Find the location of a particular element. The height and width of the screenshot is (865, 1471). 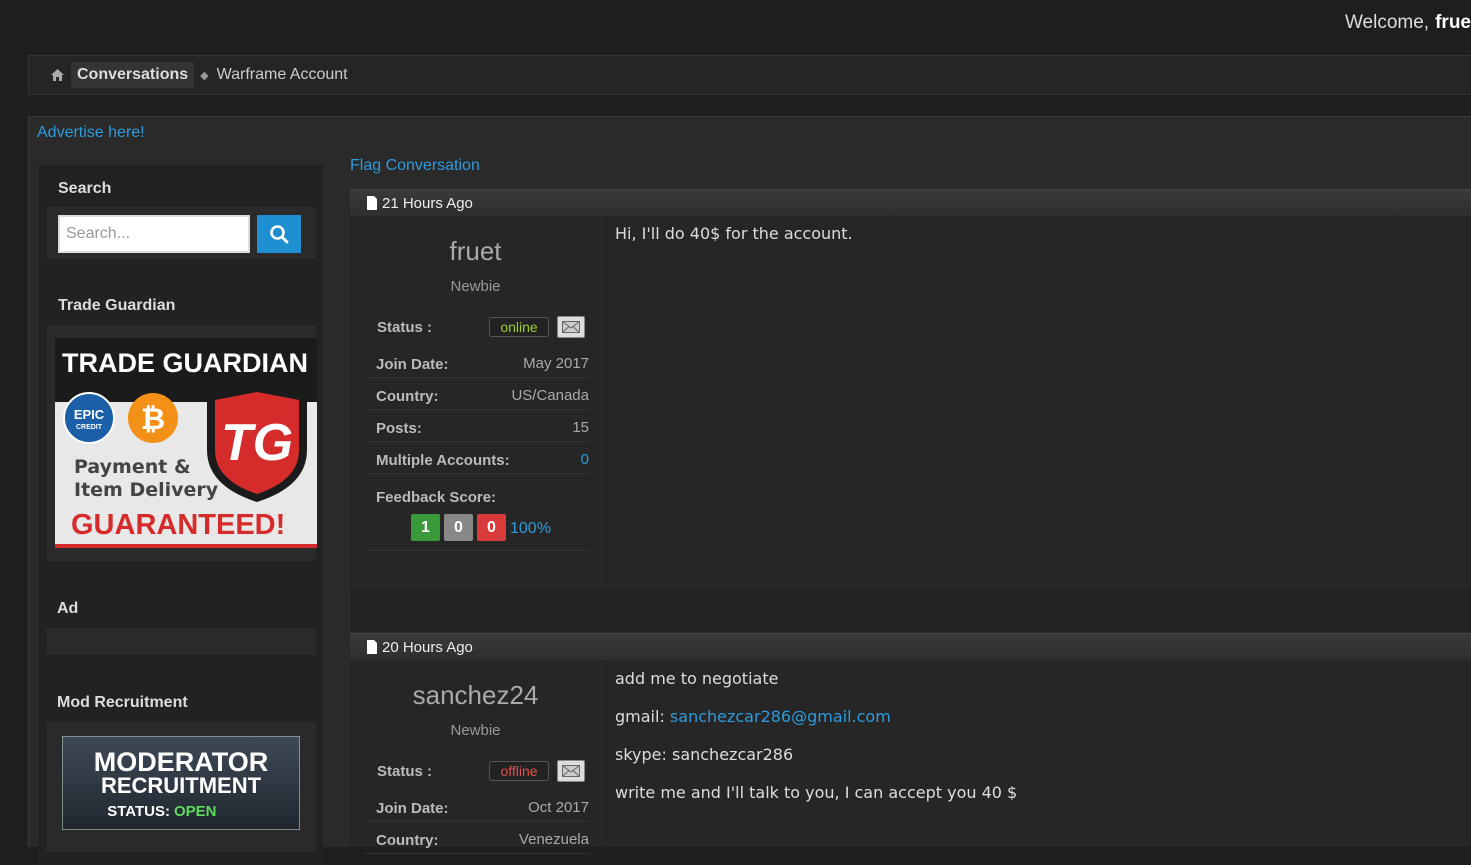

tg-guaranteed: GUARANTEED! is located at coordinates (178, 525).